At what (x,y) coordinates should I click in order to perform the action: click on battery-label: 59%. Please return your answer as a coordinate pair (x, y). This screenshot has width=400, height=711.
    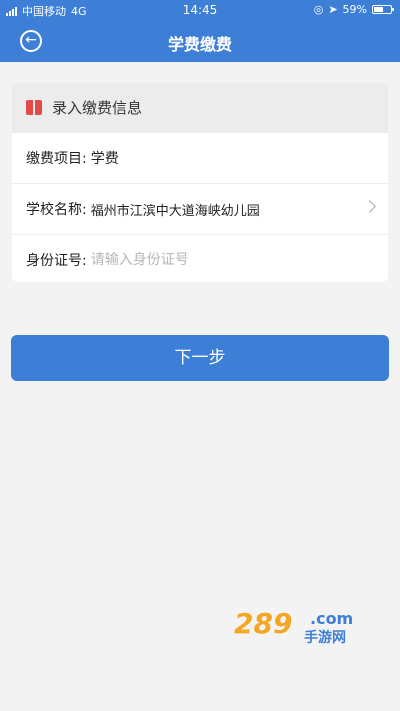
    Looking at the image, I should click on (354, 9).